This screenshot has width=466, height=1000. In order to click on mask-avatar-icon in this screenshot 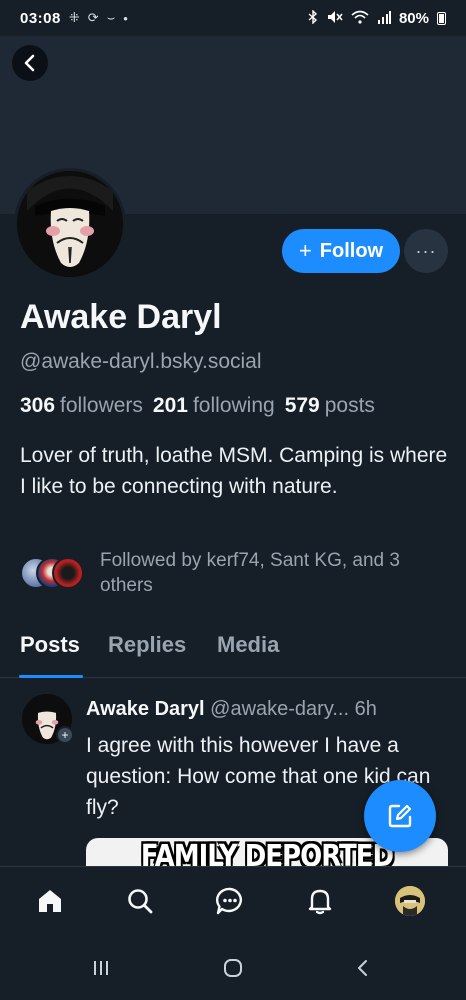, I will do `click(70, 224)`.